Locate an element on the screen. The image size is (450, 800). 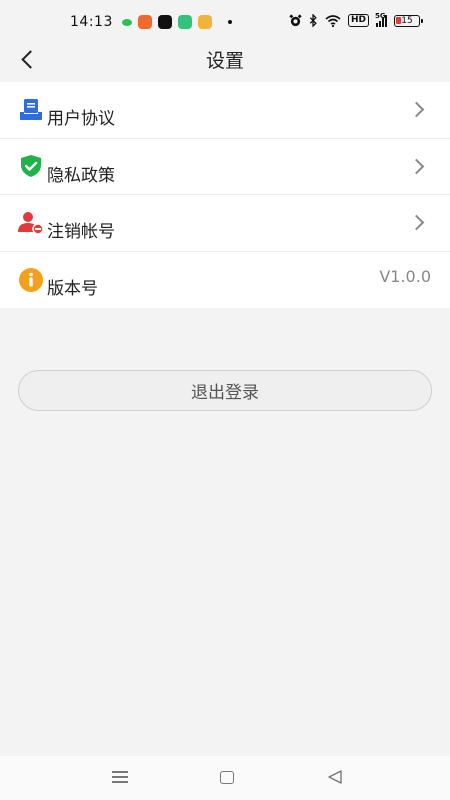
system-nav-bar is located at coordinates (225, 778).